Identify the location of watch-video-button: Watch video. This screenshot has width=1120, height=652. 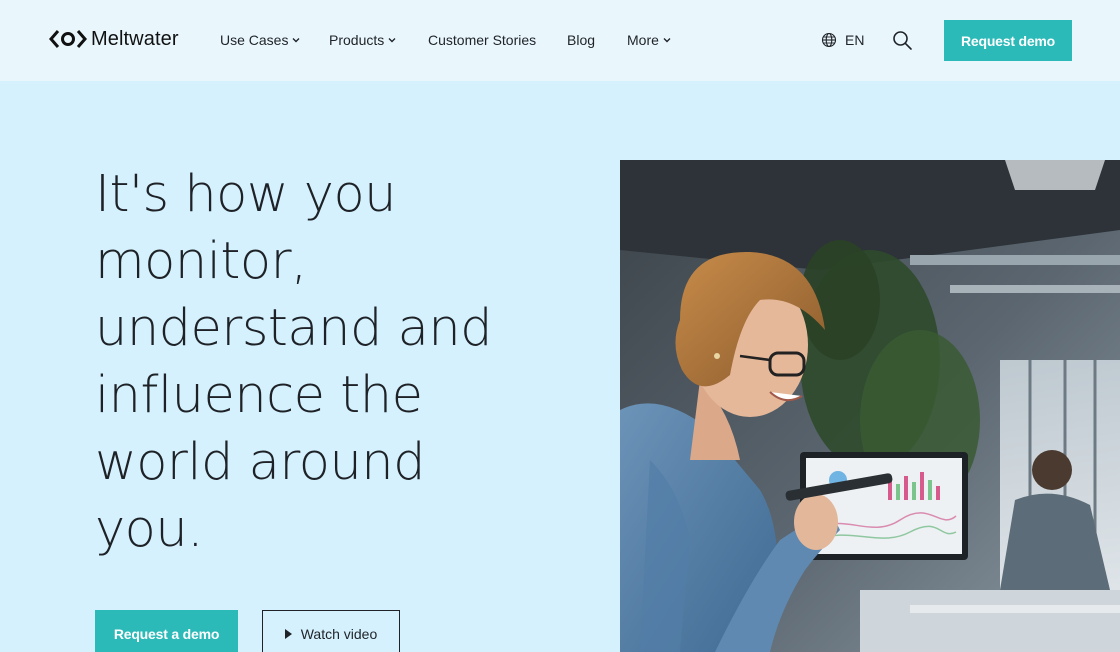
(331, 631).